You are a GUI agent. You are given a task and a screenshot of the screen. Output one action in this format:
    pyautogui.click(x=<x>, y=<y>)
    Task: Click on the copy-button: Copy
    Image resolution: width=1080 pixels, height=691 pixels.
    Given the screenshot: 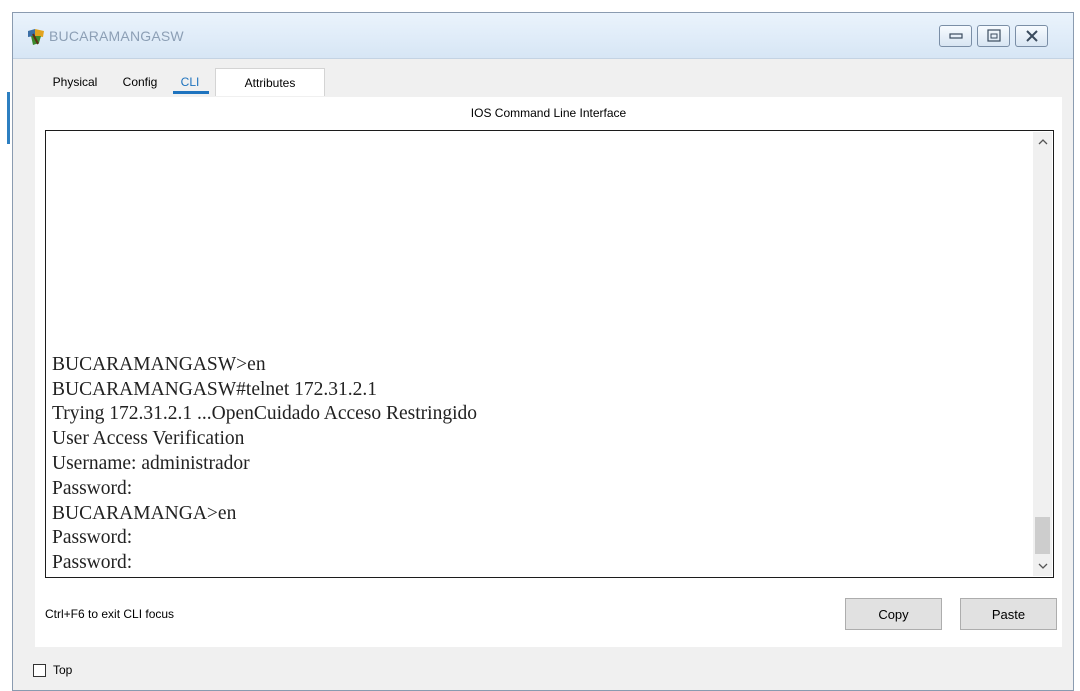 What is the action you would take?
    pyautogui.click(x=893, y=614)
    